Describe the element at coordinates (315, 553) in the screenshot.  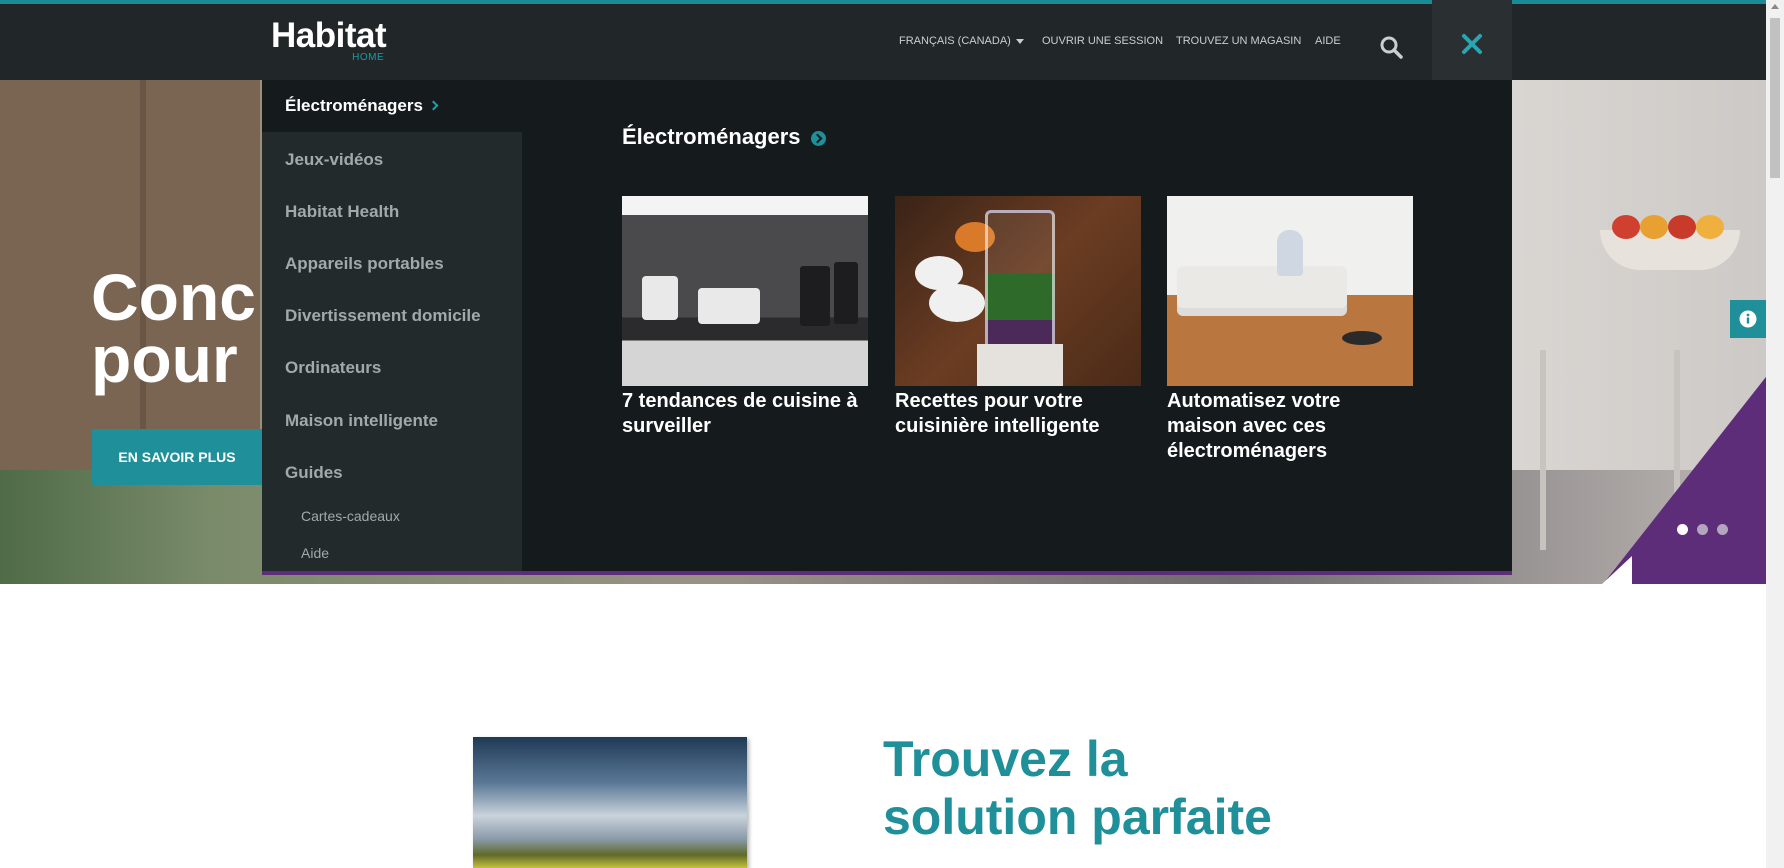
I see `sidebar-link-aide: Aide` at that location.